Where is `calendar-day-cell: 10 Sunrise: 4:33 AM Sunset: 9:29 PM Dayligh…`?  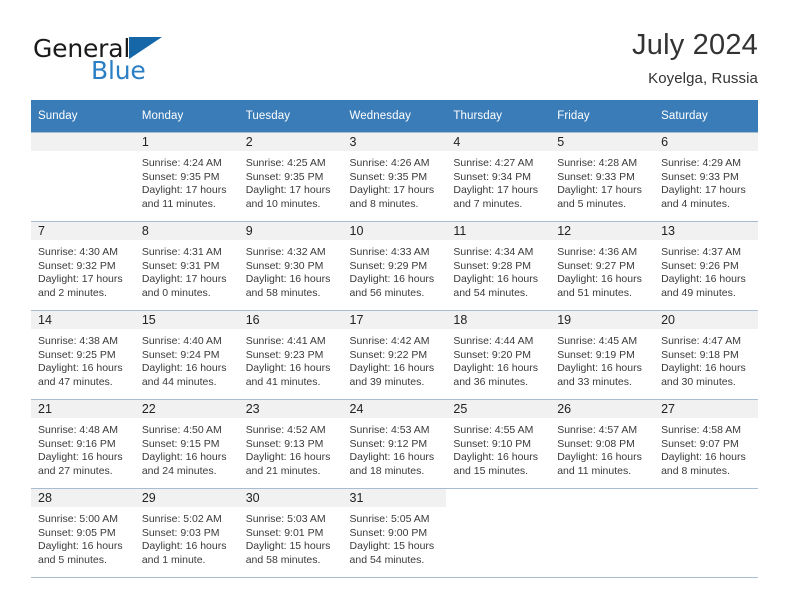
calendar-day-cell: 10 Sunrise: 4:33 AM Sunset: 9:29 PM Dayligh… is located at coordinates (394, 265).